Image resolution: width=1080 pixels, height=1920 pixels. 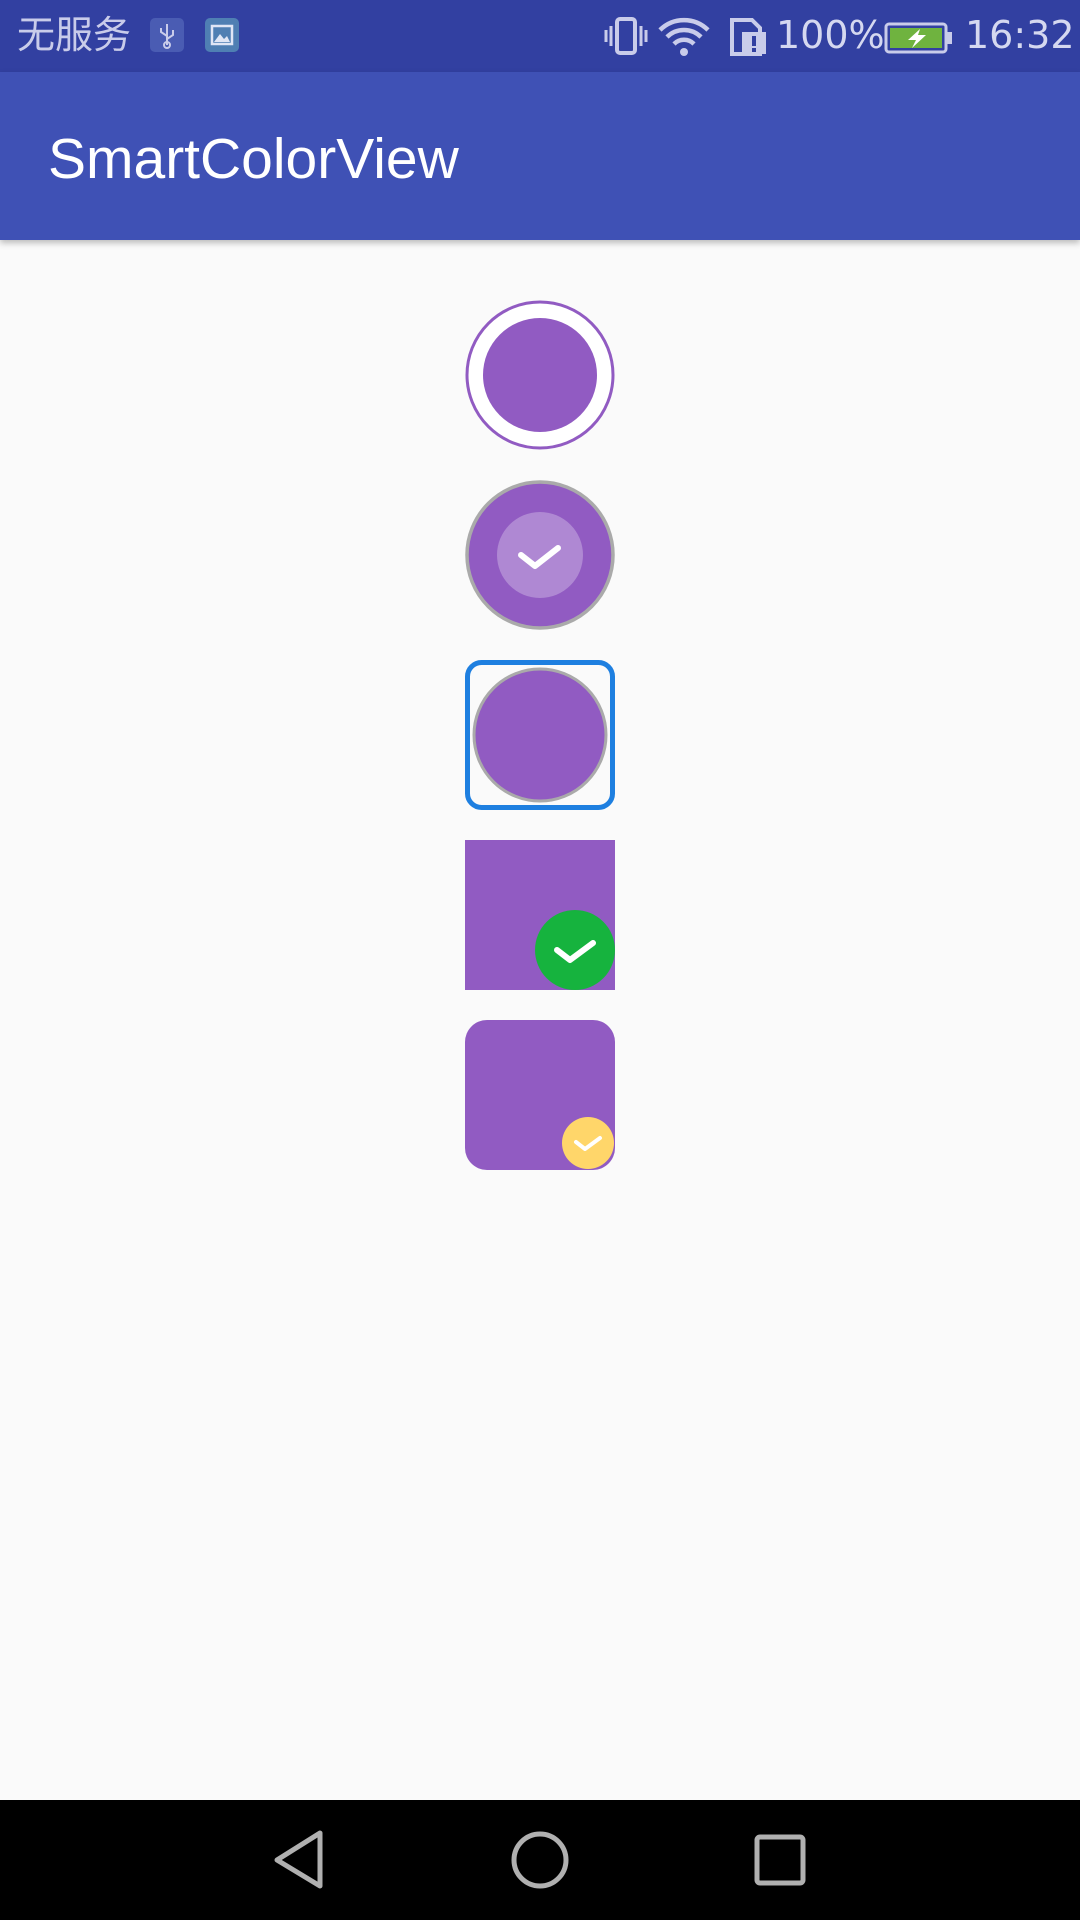 I want to click on app-title: SmartColorView, so click(x=253, y=159).